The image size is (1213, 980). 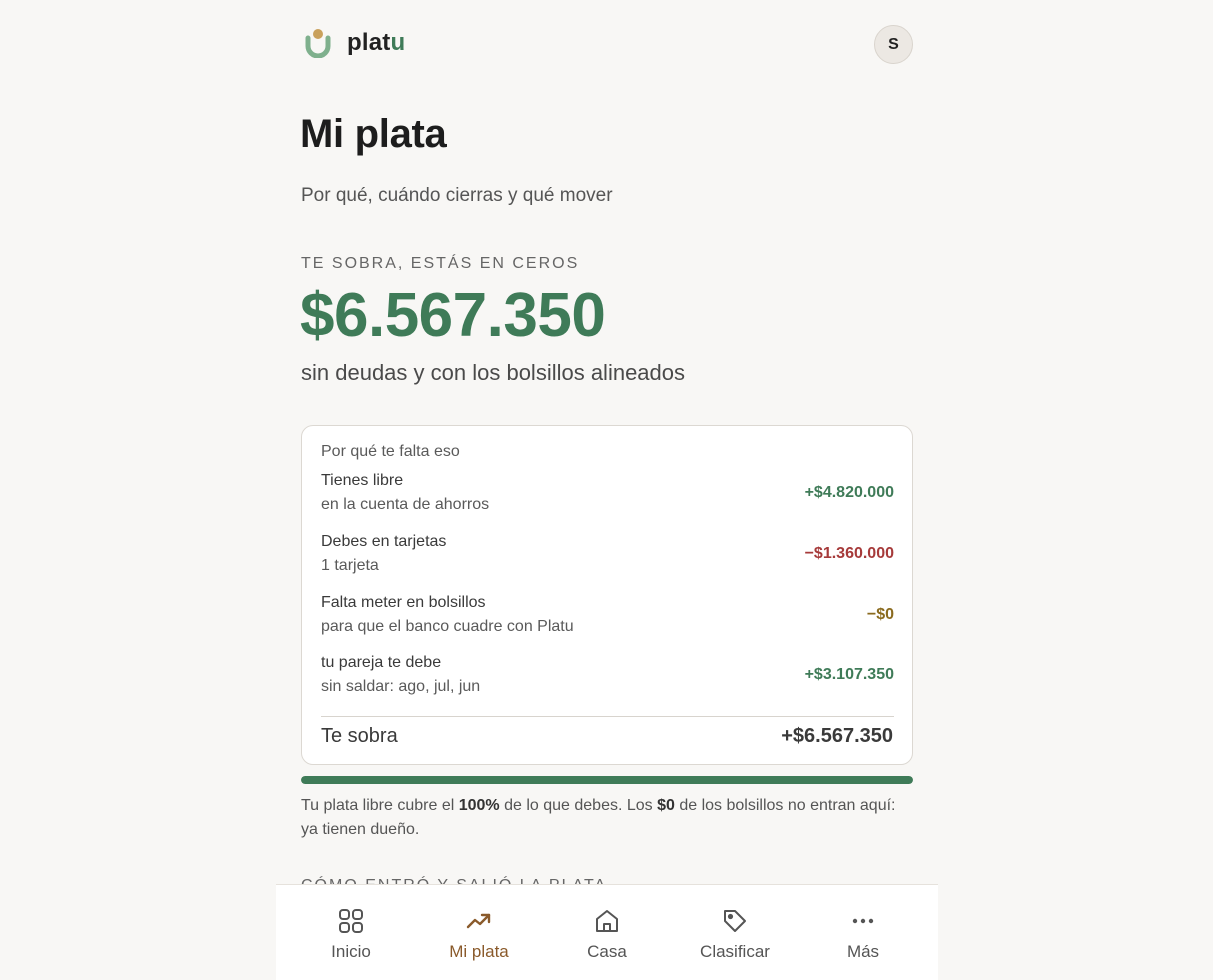 I want to click on divider, so click(x=607, y=716).